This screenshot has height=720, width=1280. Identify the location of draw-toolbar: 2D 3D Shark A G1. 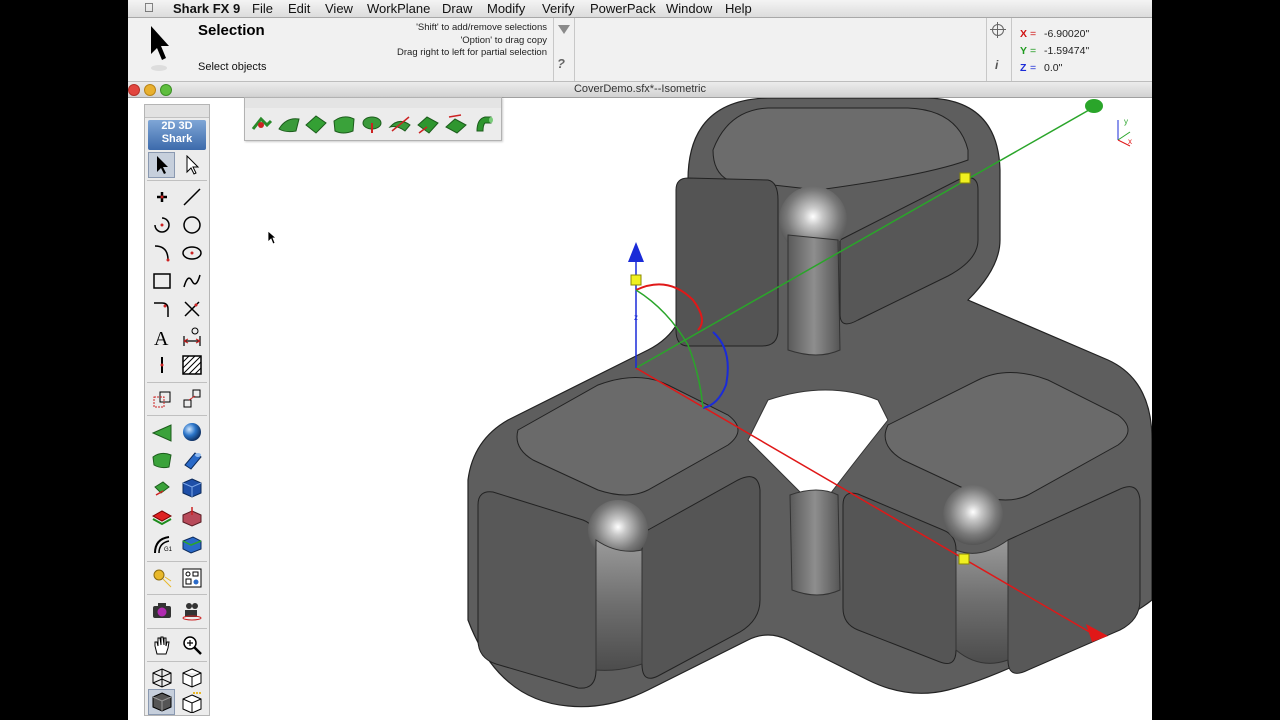
(177, 410).